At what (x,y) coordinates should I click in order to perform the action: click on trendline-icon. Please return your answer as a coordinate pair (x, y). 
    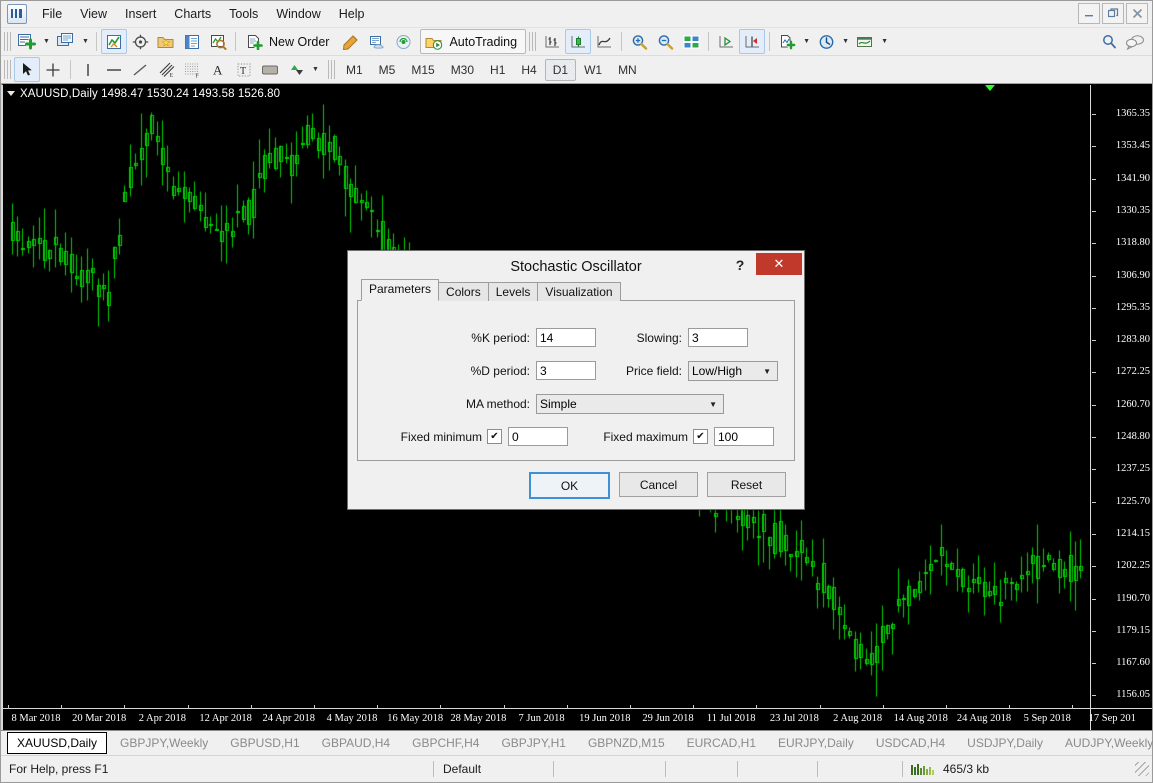
    Looking at the image, I should click on (140, 69).